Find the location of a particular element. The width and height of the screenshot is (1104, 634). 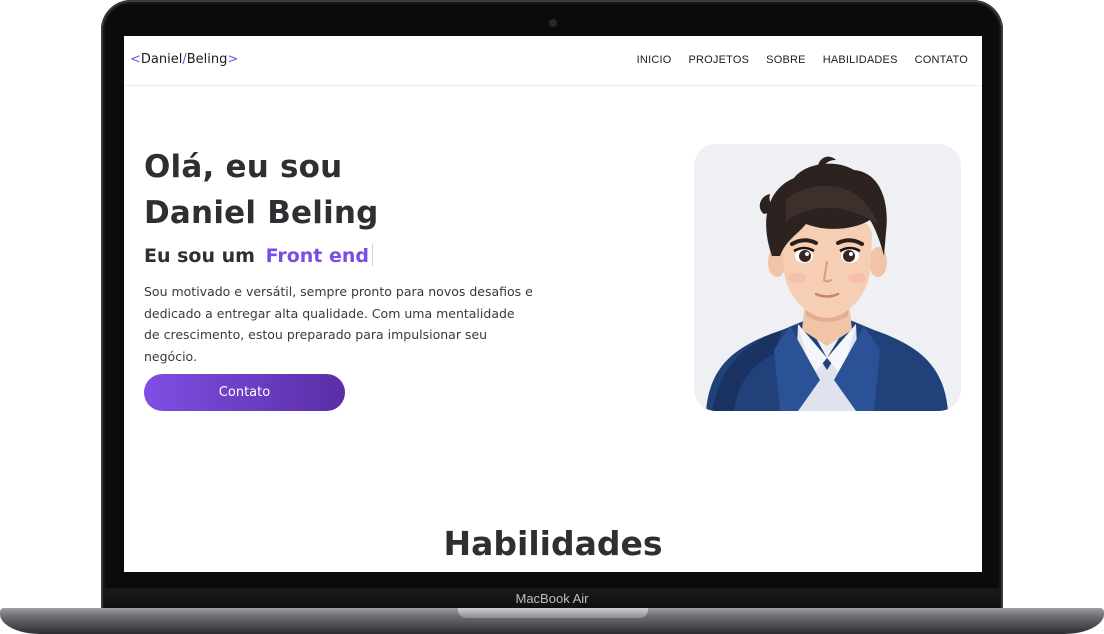

hero-title: Olá, eu sou Daniel Beling is located at coordinates (261, 190).